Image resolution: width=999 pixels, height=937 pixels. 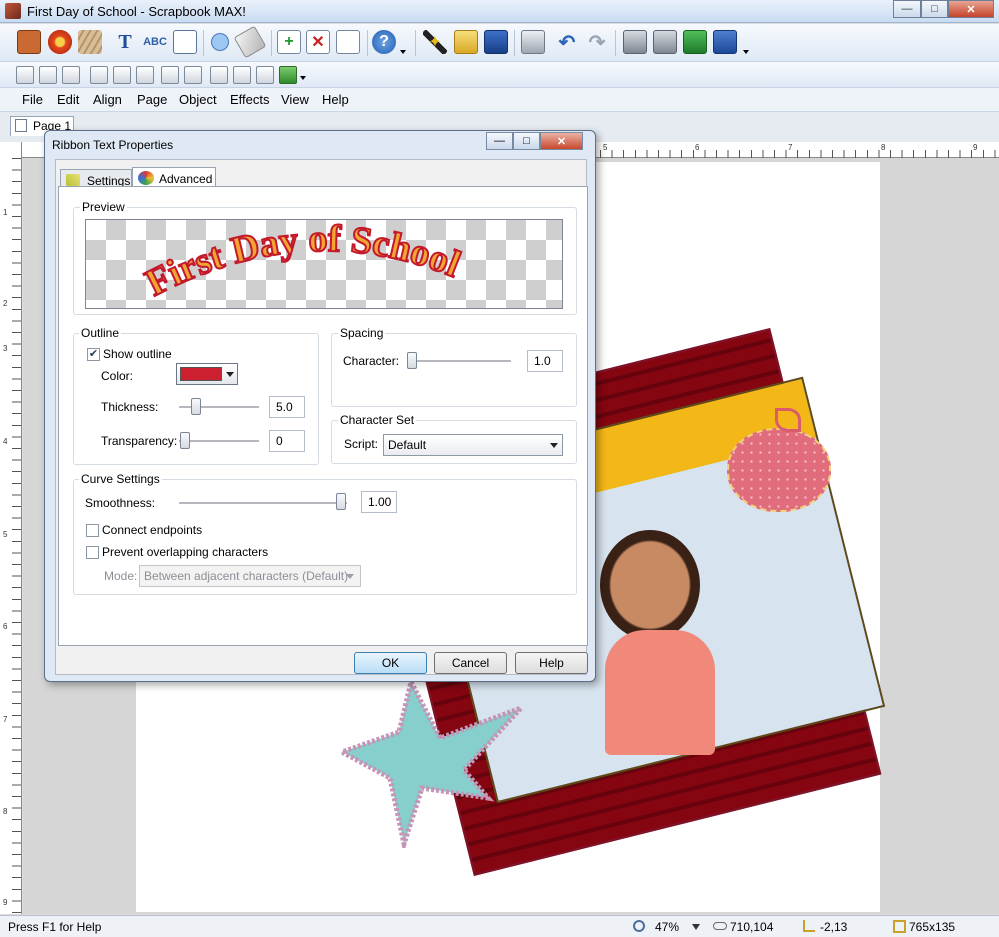 What do you see at coordinates (341, 501) in the screenshot?
I see `smoothness-slider-thumb` at bounding box center [341, 501].